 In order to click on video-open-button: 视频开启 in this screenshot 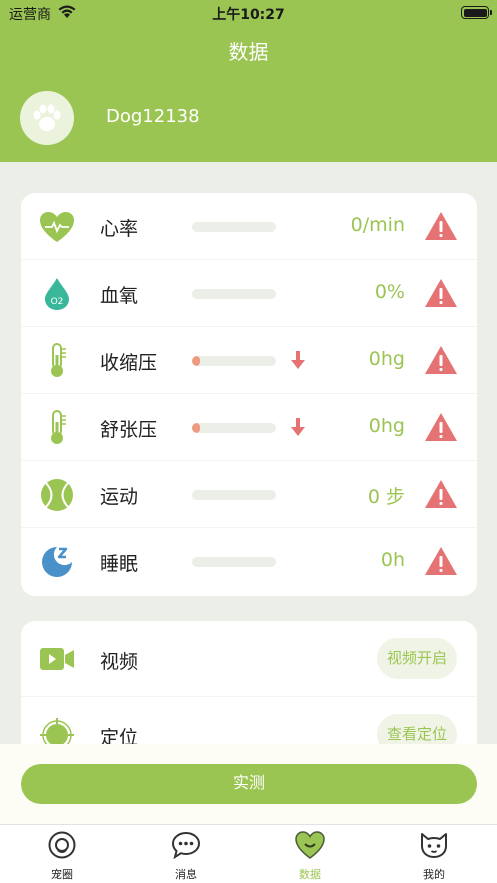, I will do `click(416, 658)`.